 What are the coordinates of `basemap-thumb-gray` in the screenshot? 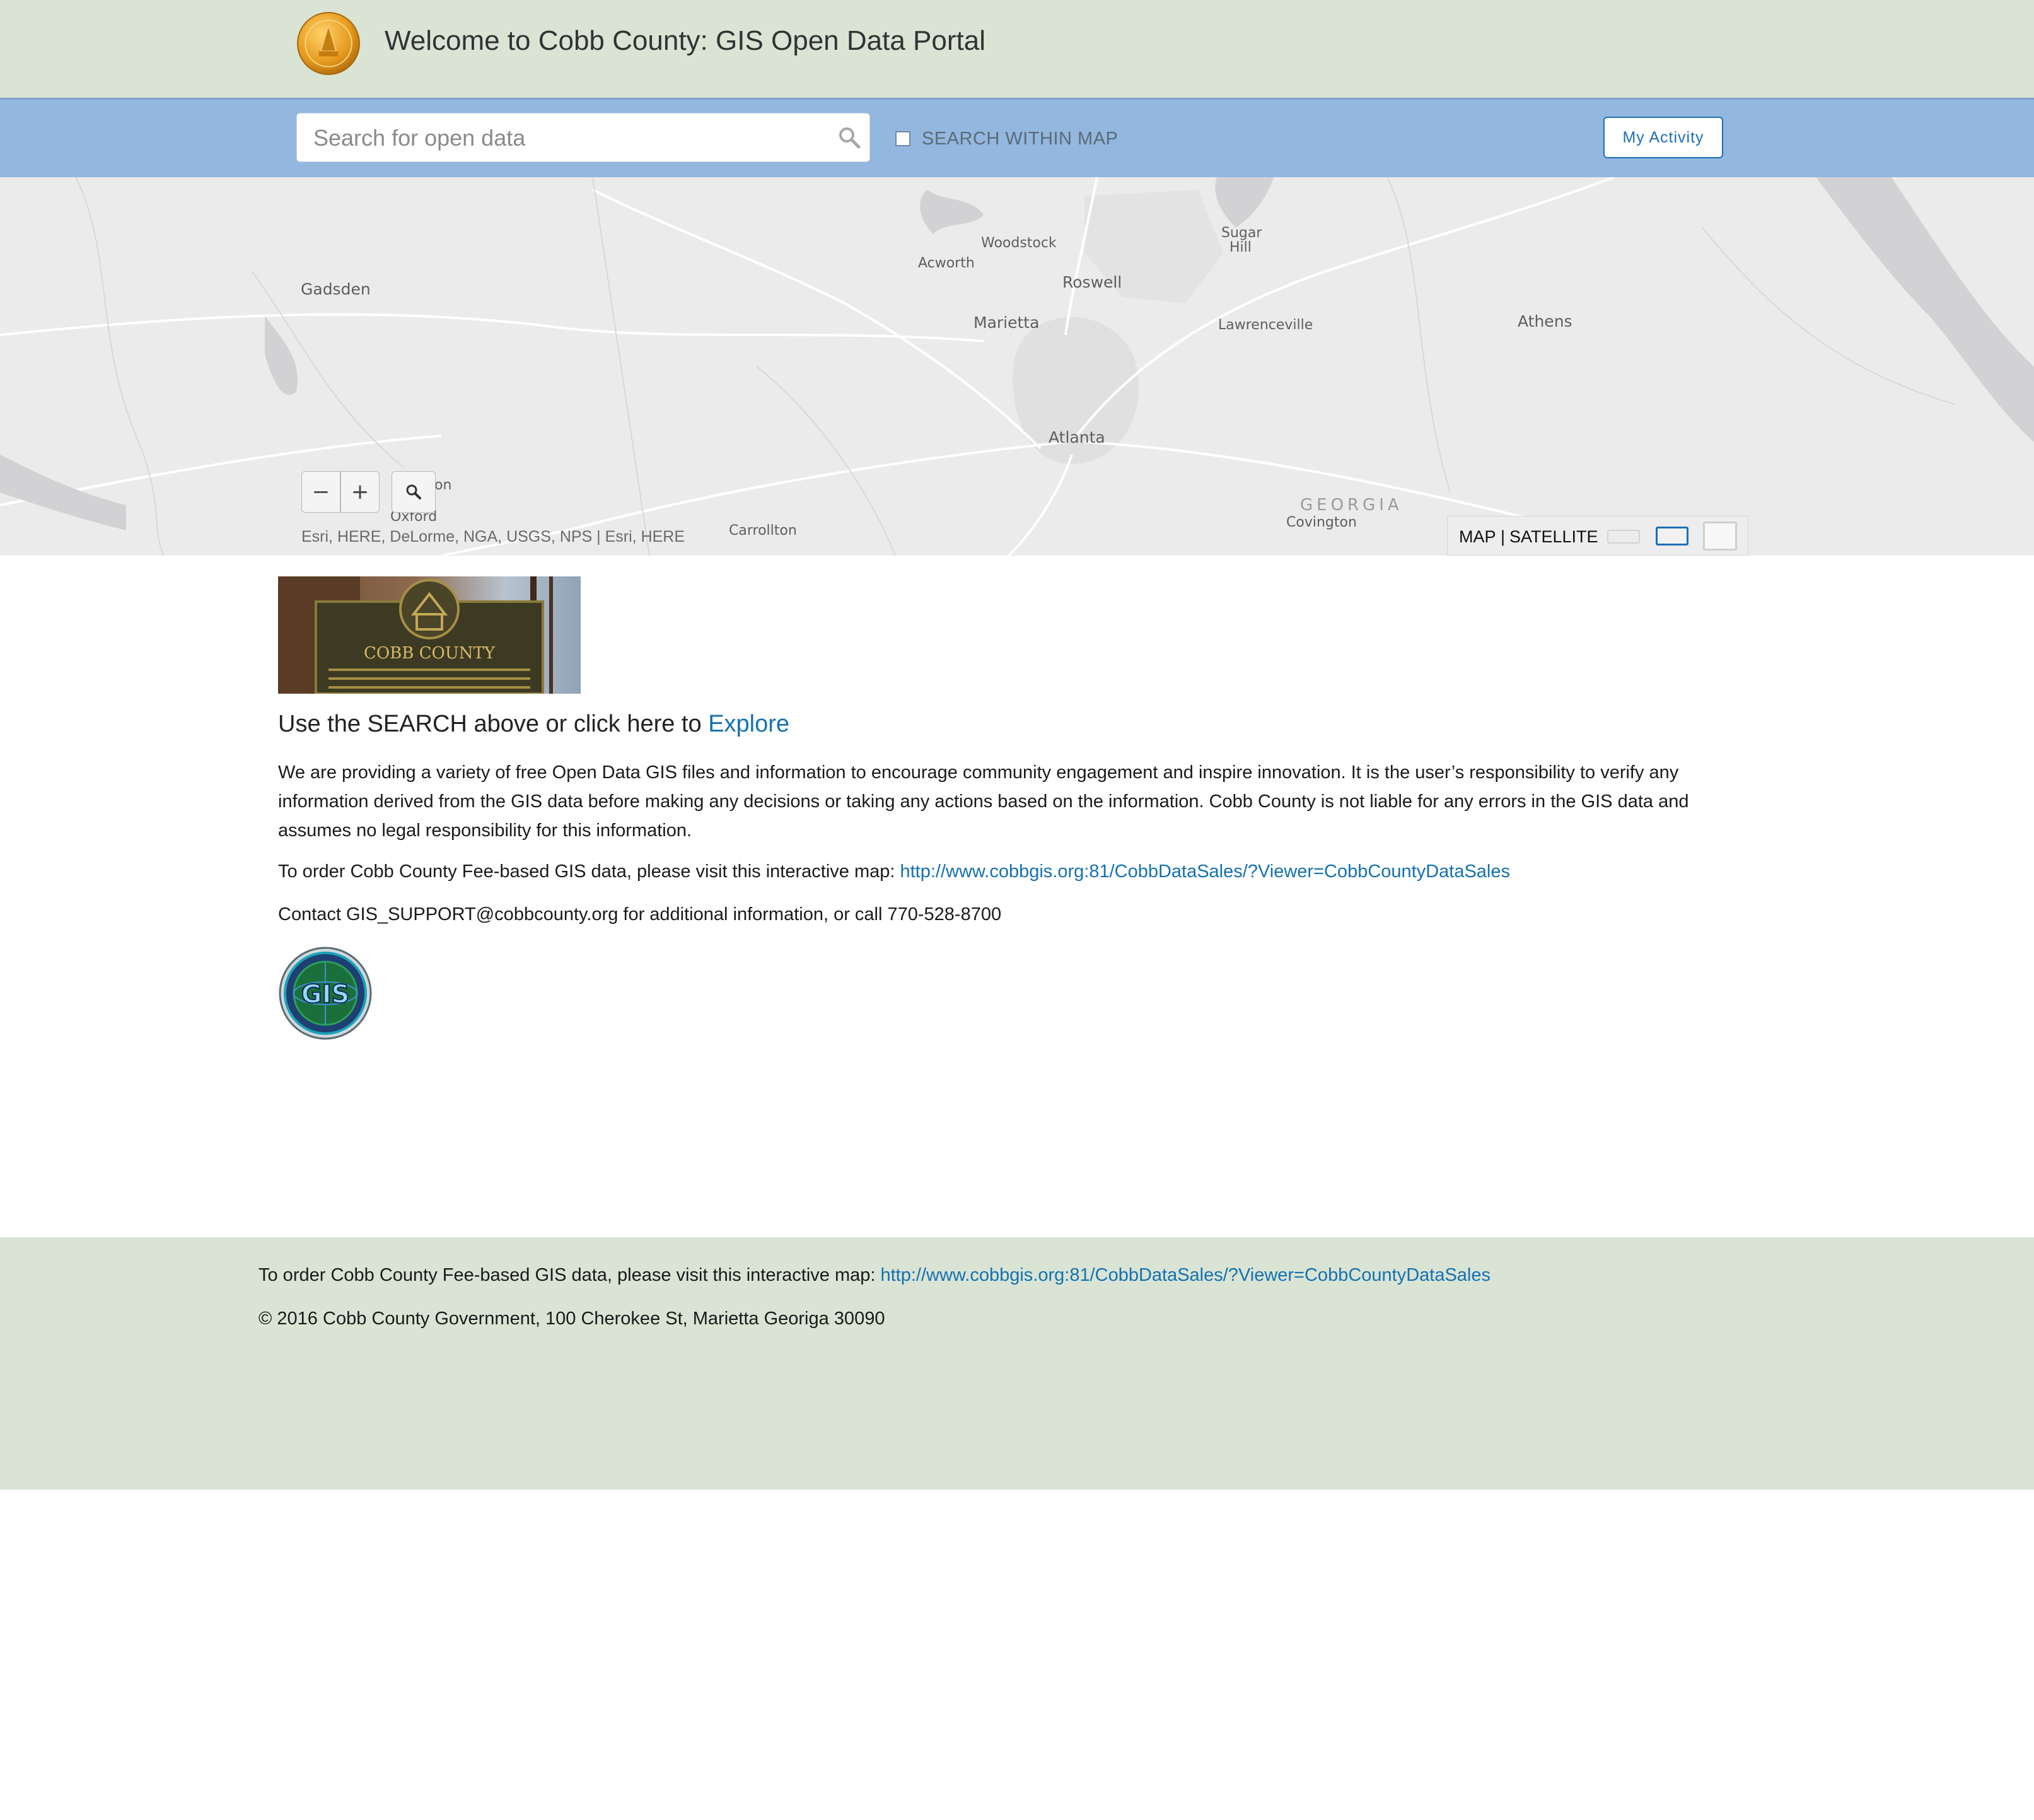 It's located at (1720, 536).